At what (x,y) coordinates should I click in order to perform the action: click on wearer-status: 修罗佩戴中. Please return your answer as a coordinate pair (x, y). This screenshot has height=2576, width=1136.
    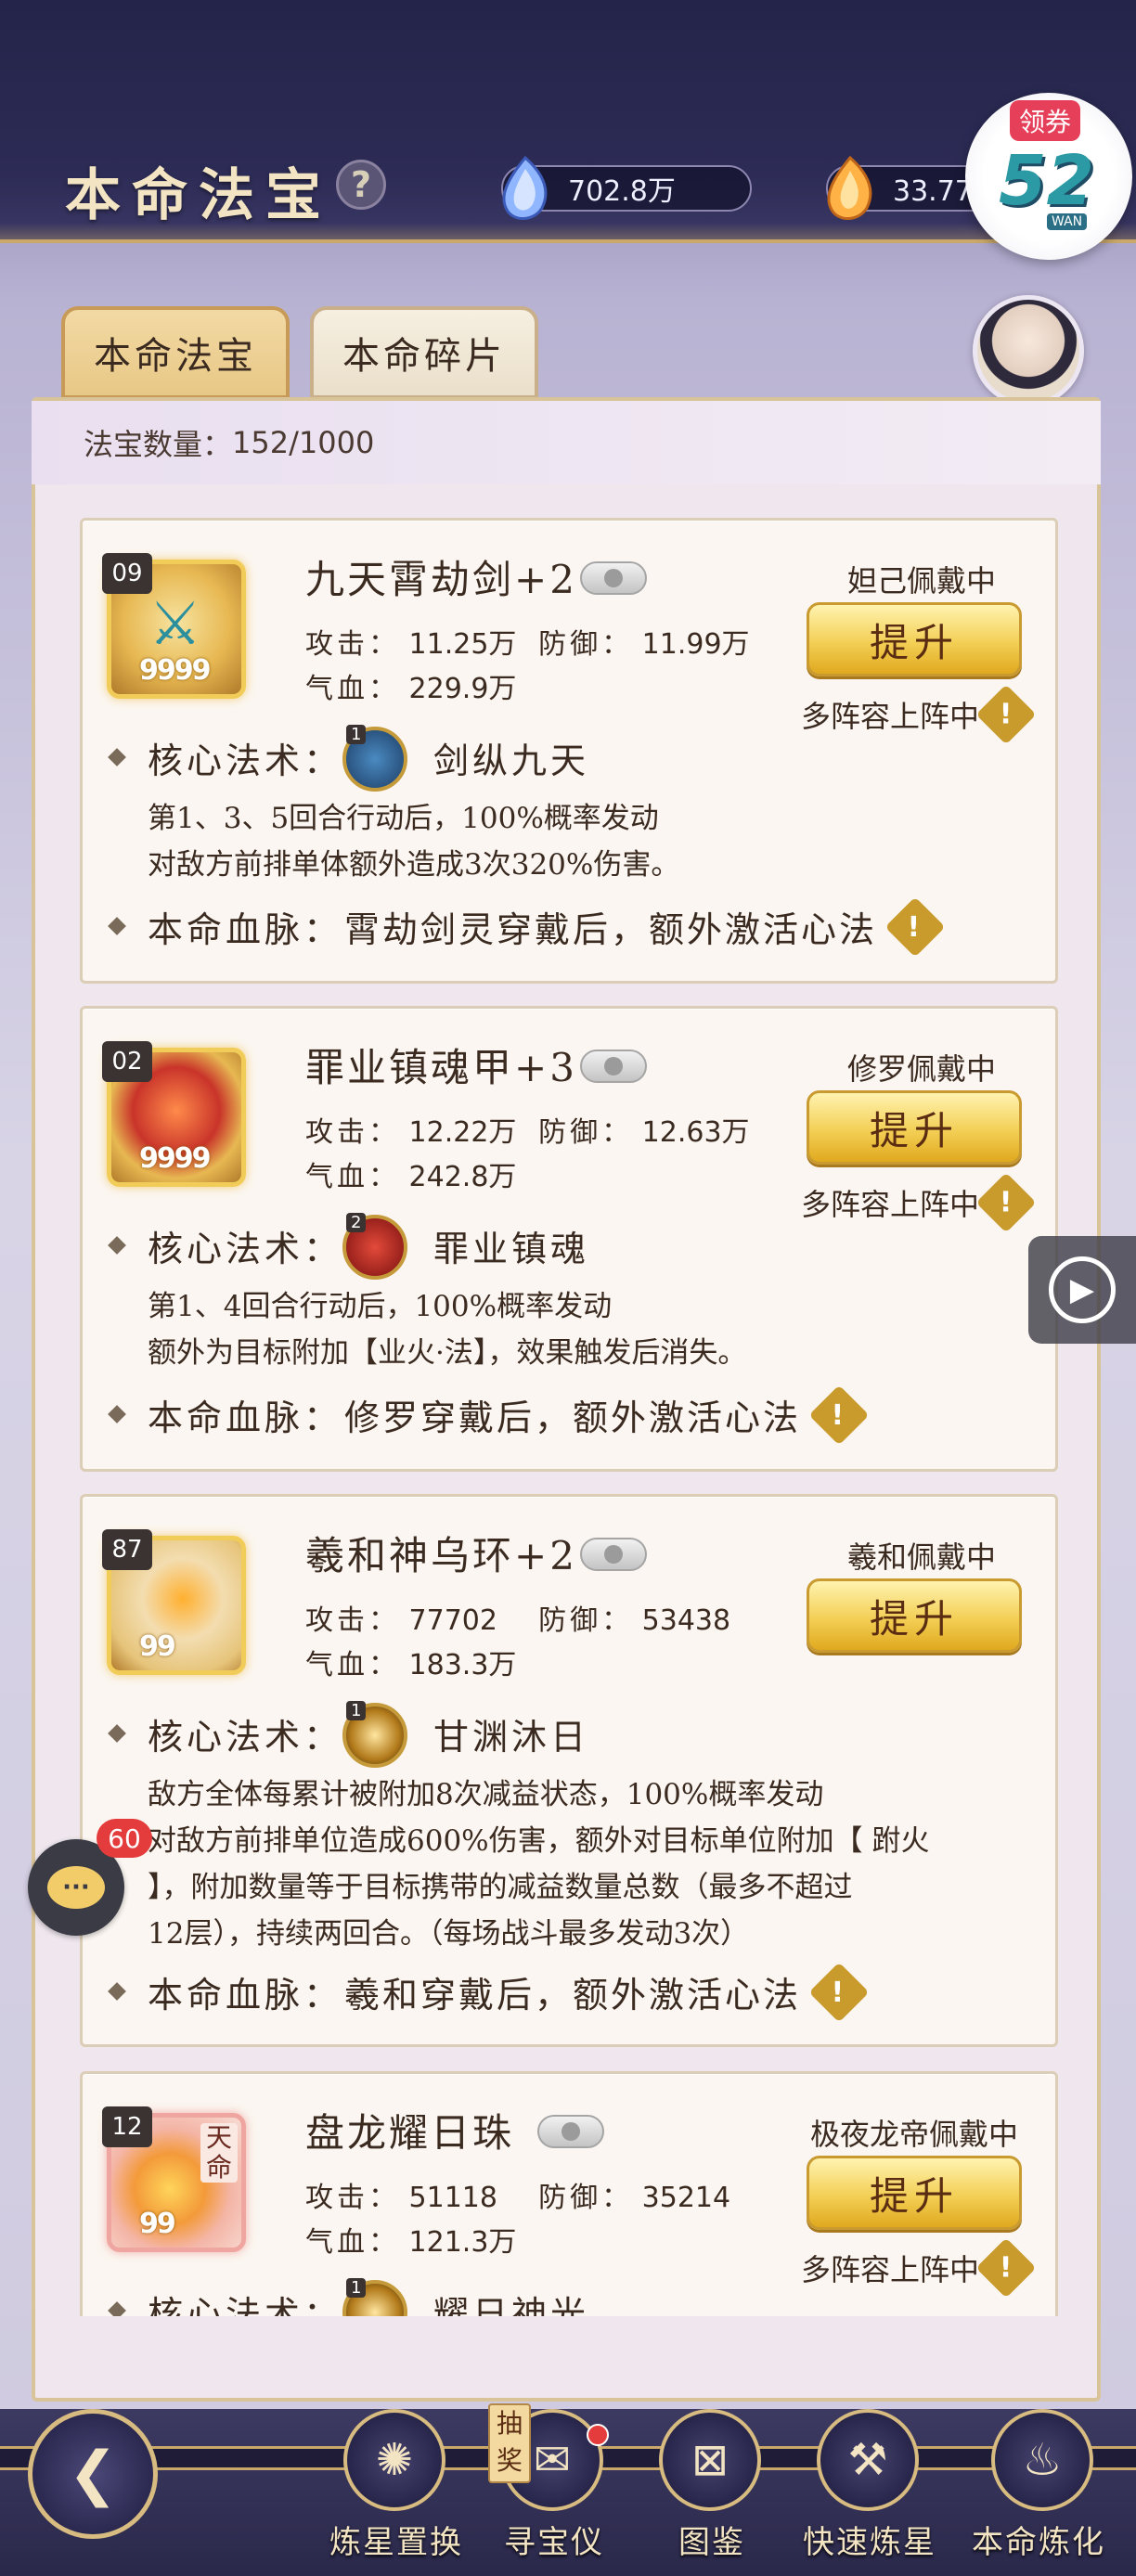
    Looking at the image, I should click on (921, 1069).